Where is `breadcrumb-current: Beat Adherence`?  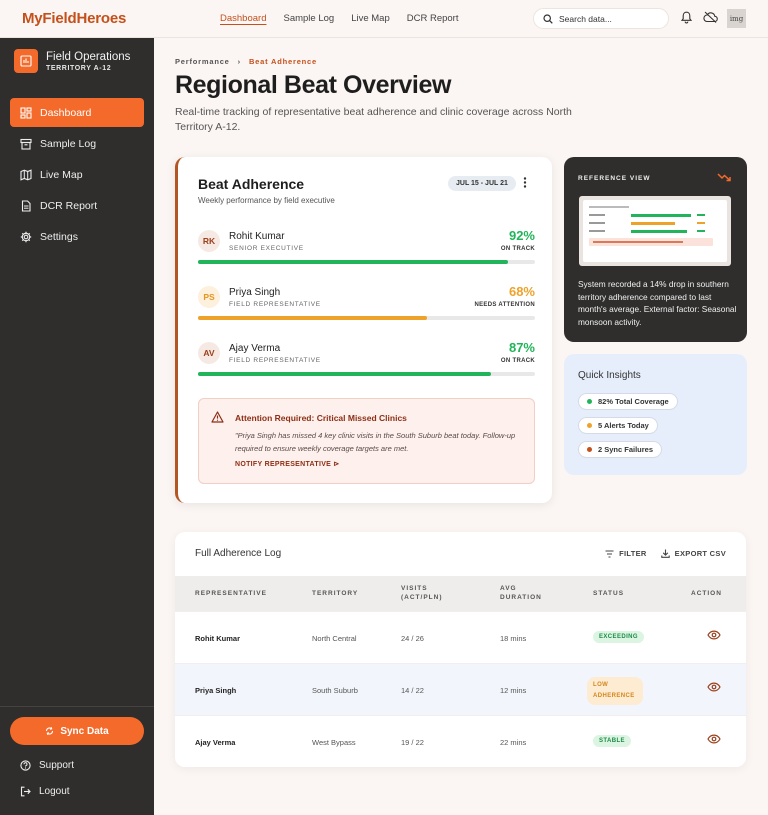 breadcrumb-current: Beat Adherence is located at coordinates (282, 61).